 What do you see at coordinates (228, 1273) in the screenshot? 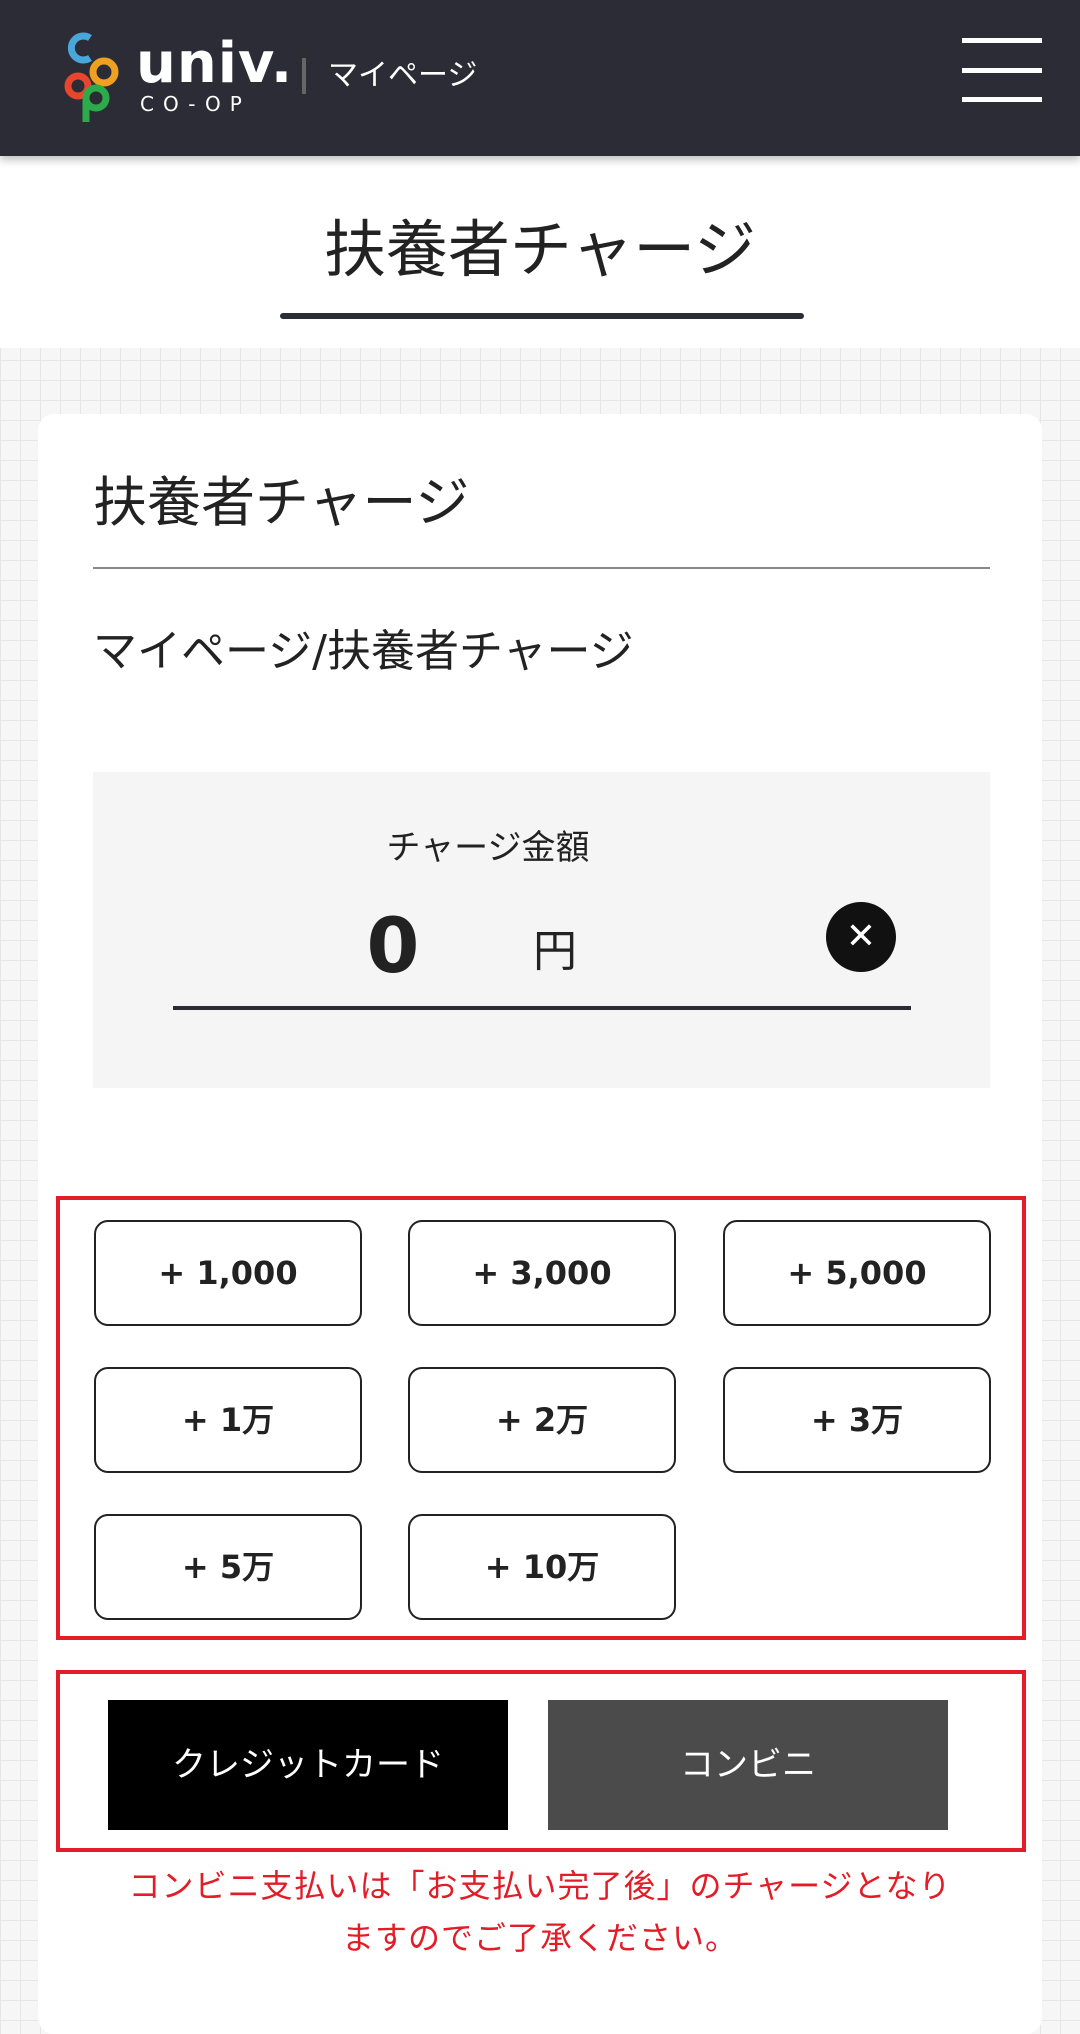
I see `preset-button-1000: + 1,000` at bounding box center [228, 1273].